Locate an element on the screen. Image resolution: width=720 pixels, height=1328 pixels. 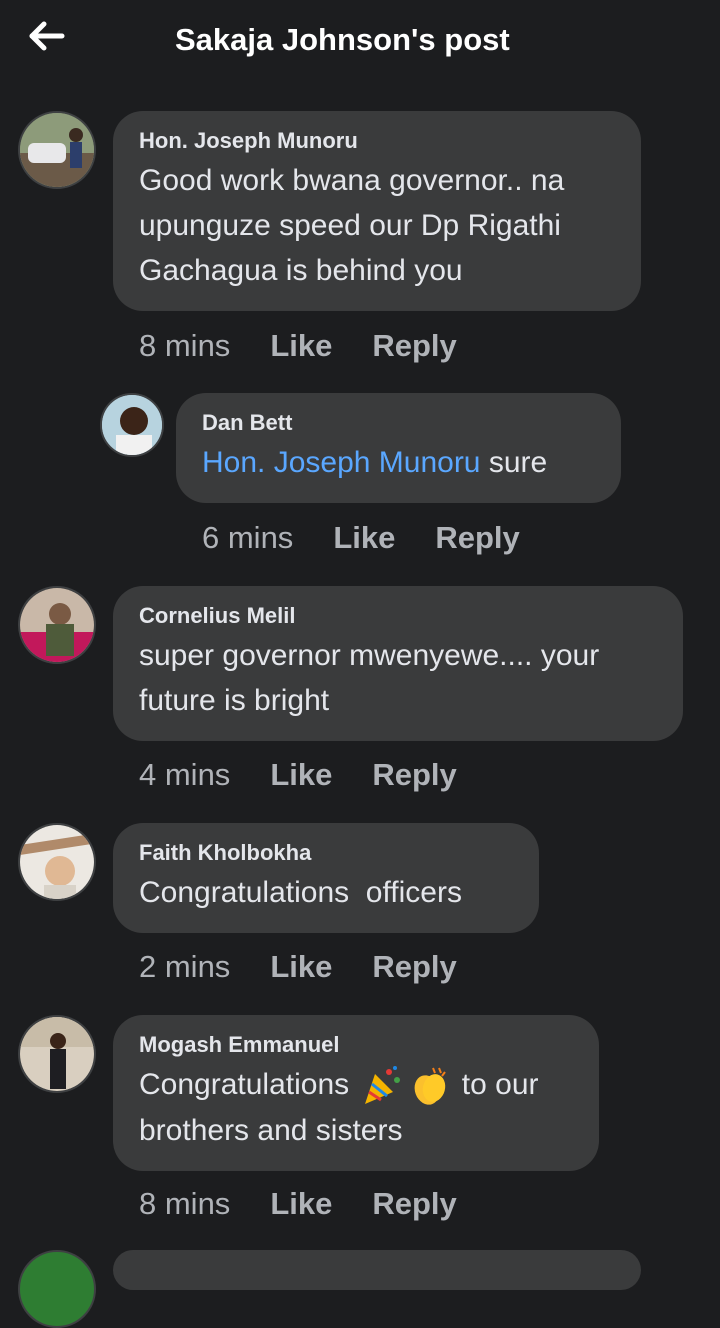
top-bar: Sakaja Johnson's post is located at coordinates (360, 42).